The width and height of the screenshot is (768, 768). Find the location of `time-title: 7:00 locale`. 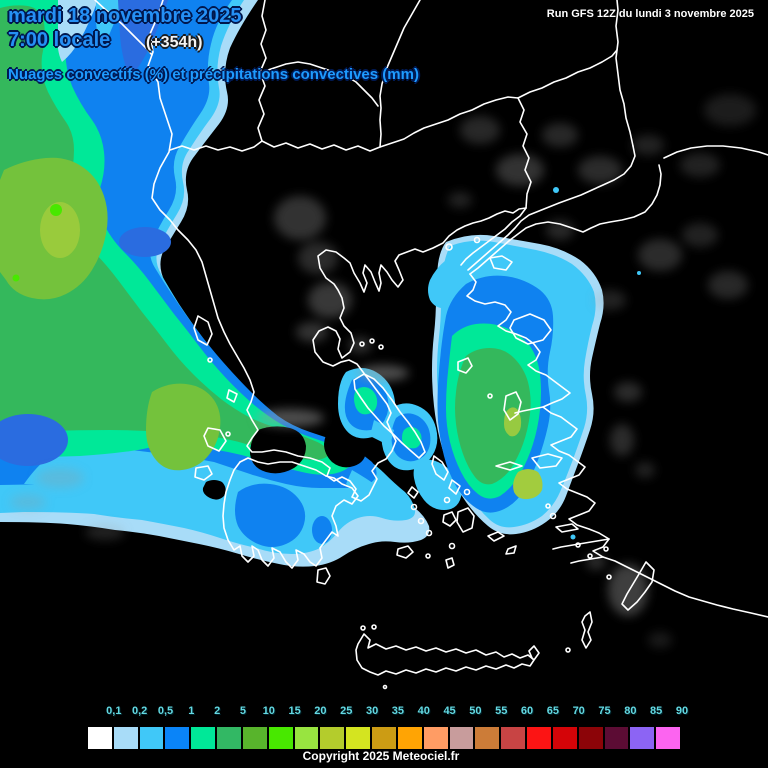

time-title: 7:00 locale is located at coordinates (59, 40).